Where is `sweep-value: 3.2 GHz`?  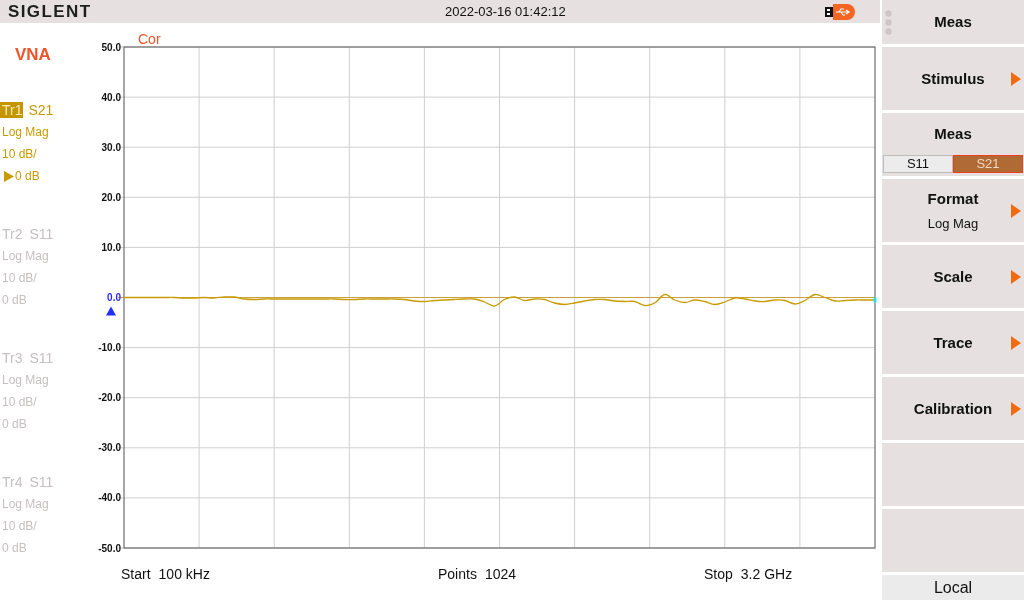 sweep-value: 3.2 GHz is located at coordinates (766, 574).